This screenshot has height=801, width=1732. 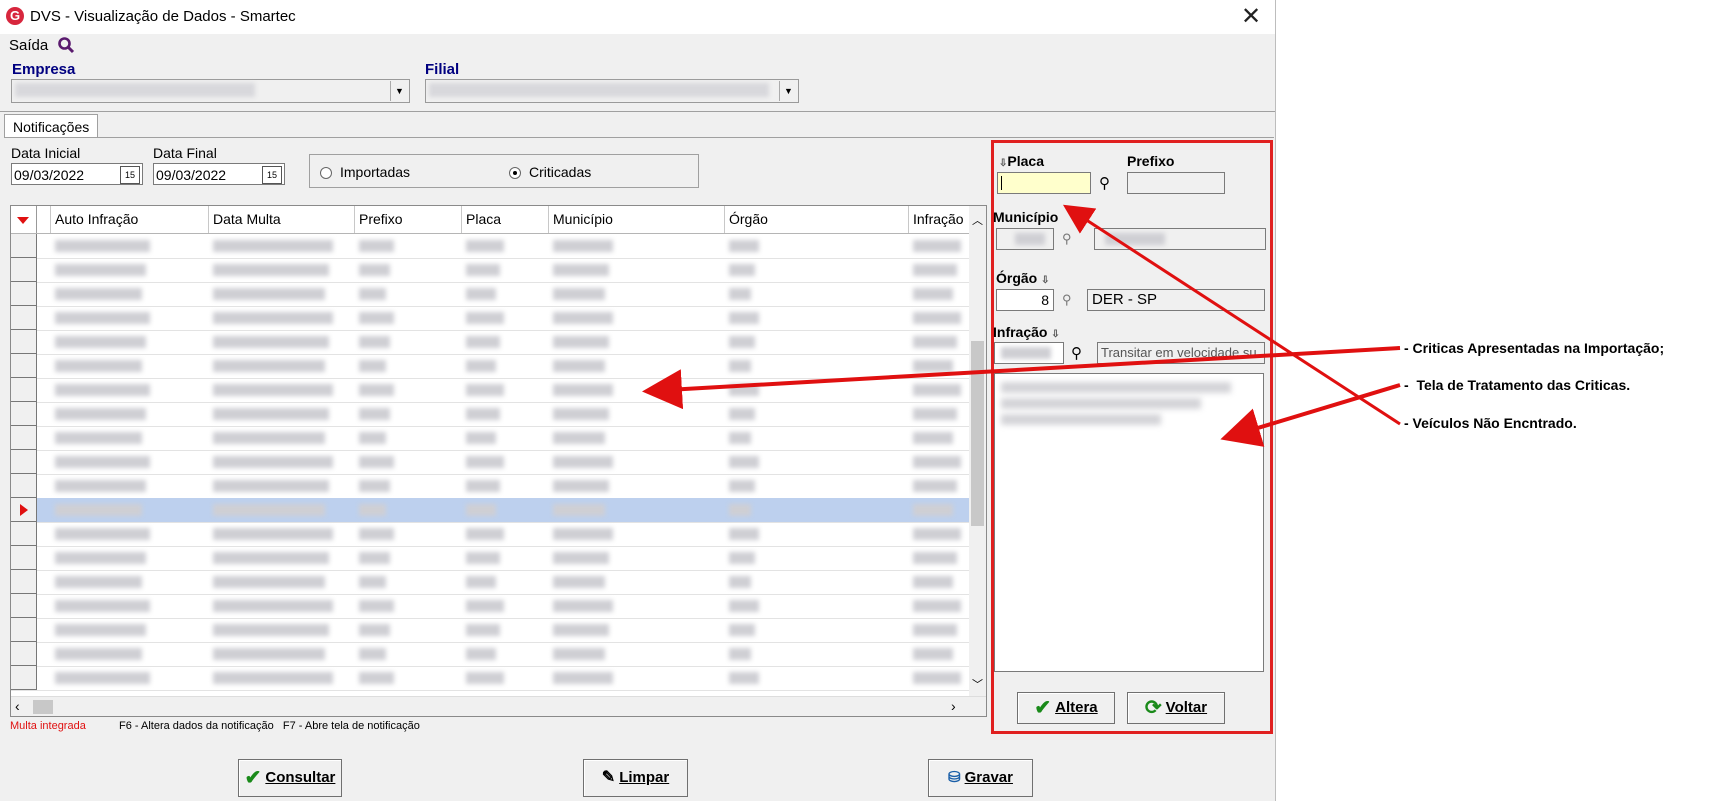 I want to click on arrow-tela-tratamento, so click(x=1310, y=415).